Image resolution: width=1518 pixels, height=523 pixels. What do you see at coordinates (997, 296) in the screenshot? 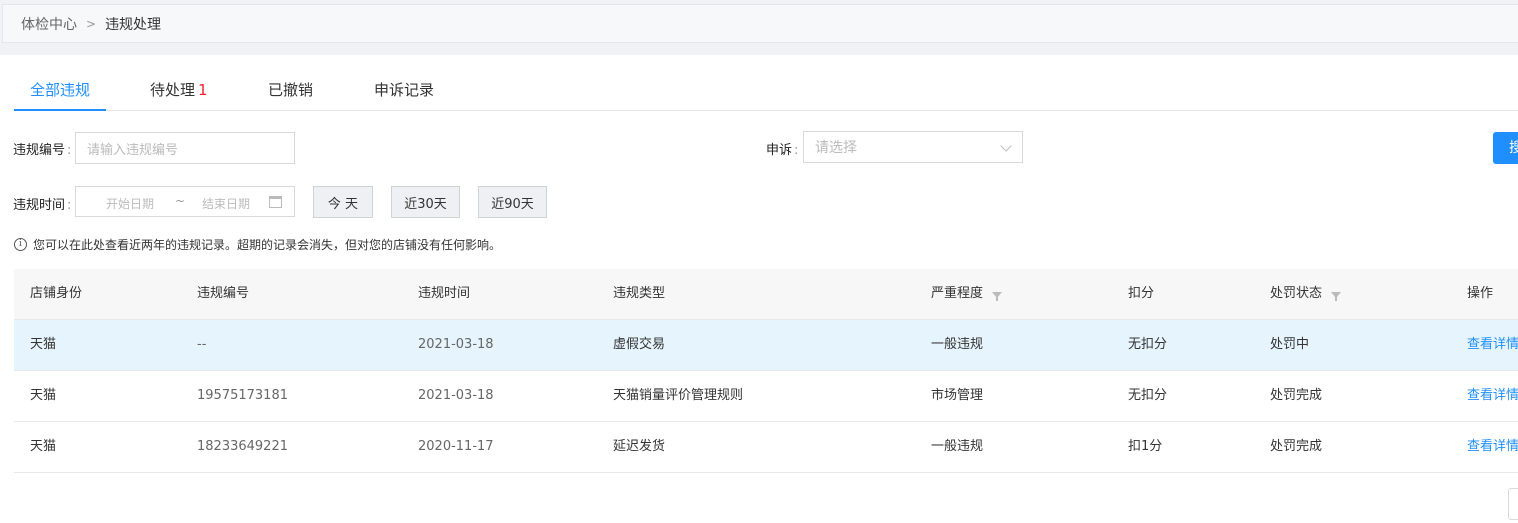
I see `severity-filter-icon` at bounding box center [997, 296].